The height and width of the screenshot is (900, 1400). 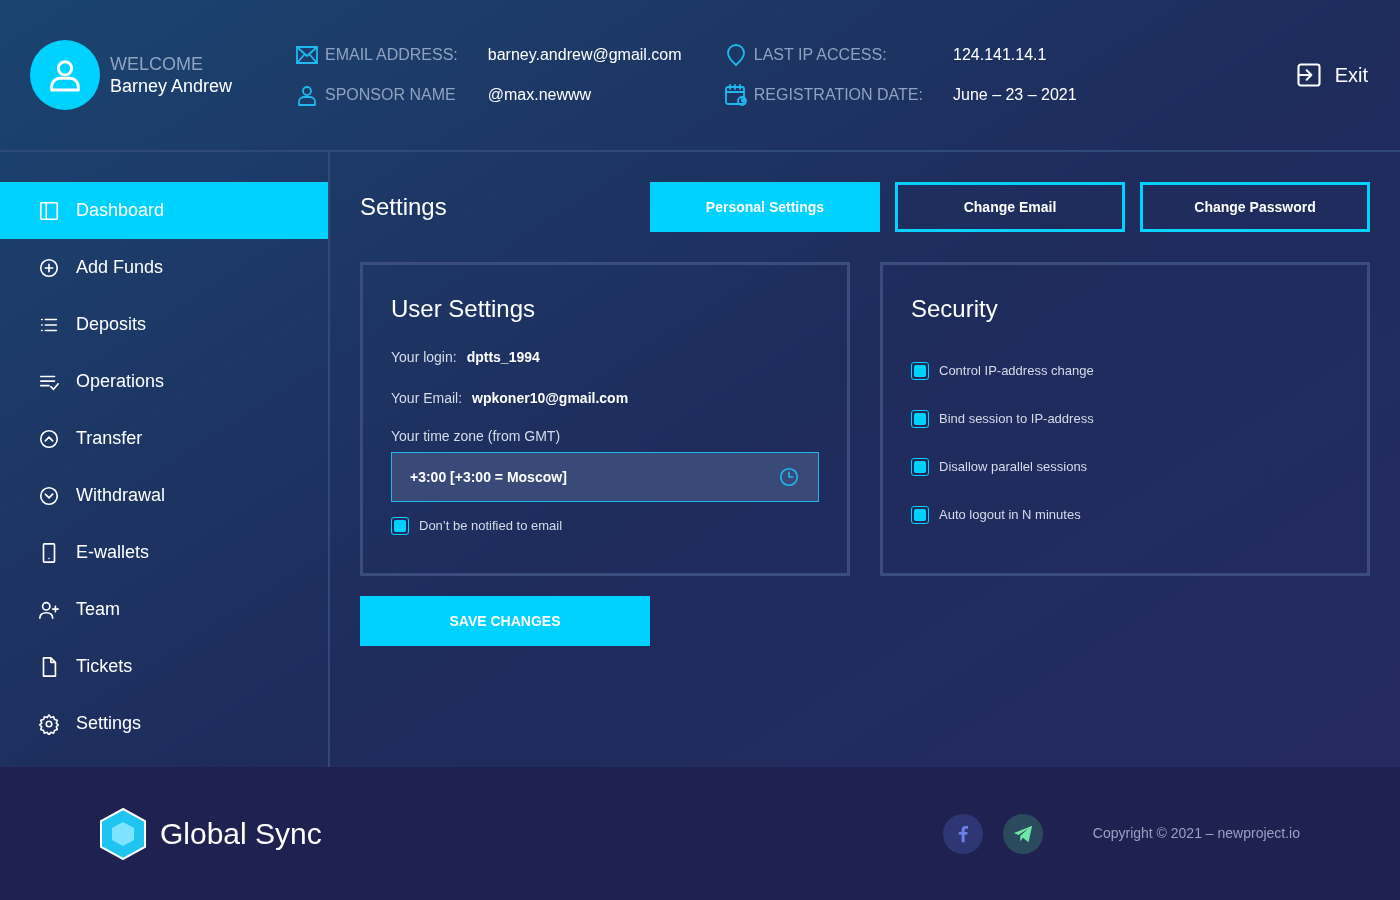 What do you see at coordinates (49, 495) in the screenshot?
I see `chevron-down-circle-icon` at bounding box center [49, 495].